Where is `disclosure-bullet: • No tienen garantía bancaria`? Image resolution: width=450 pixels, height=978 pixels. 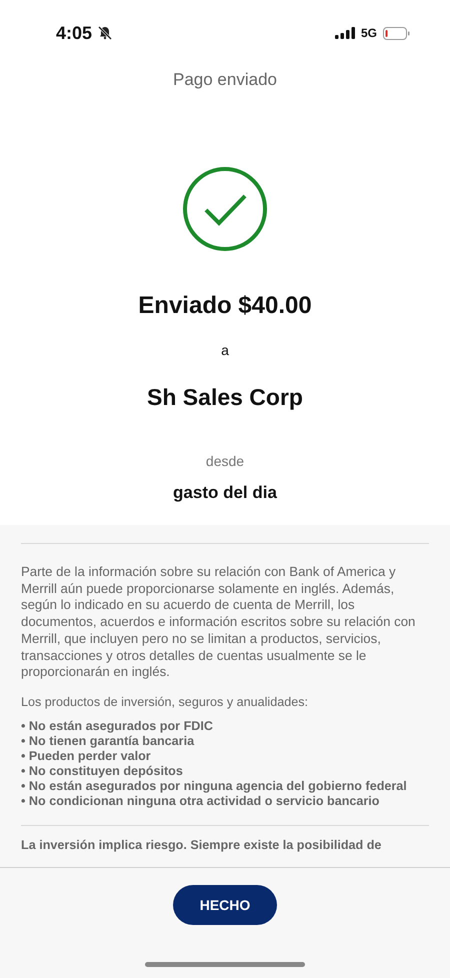
disclosure-bullet: • No tienen garantía bancaria is located at coordinates (108, 741).